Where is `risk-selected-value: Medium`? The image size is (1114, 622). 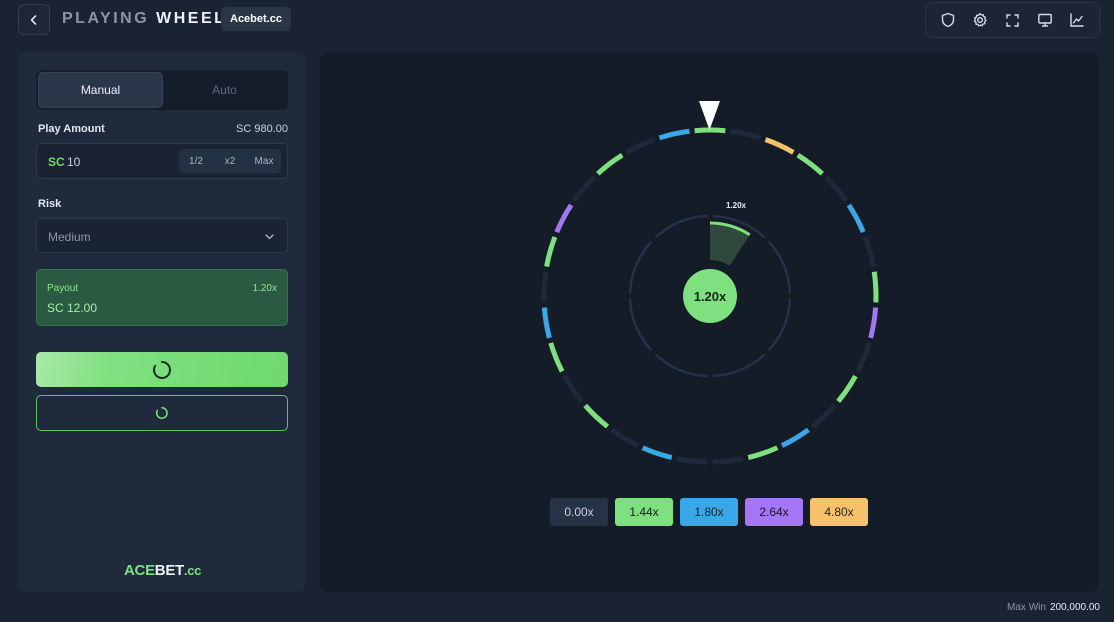 risk-selected-value: Medium is located at coordinates (69, 237).